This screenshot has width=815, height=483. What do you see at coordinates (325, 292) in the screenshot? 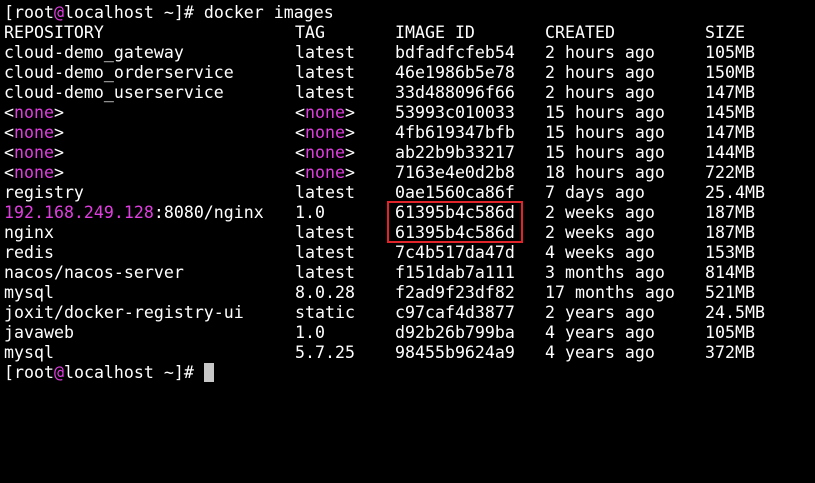
I see `cell-tag: 8.0.28` at bounding box center [325, 292].